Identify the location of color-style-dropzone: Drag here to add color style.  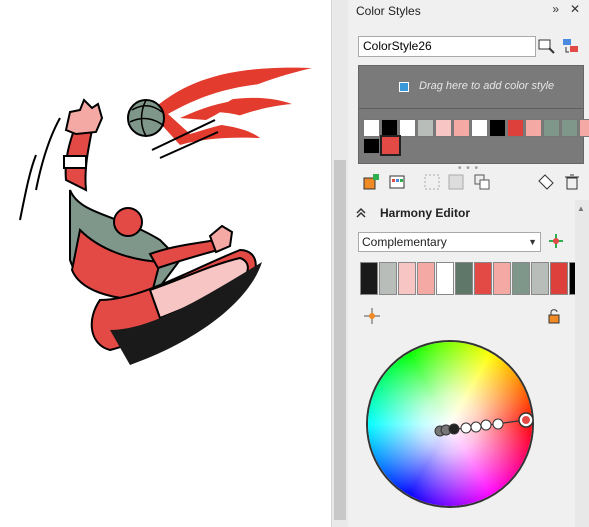
(473, 114).